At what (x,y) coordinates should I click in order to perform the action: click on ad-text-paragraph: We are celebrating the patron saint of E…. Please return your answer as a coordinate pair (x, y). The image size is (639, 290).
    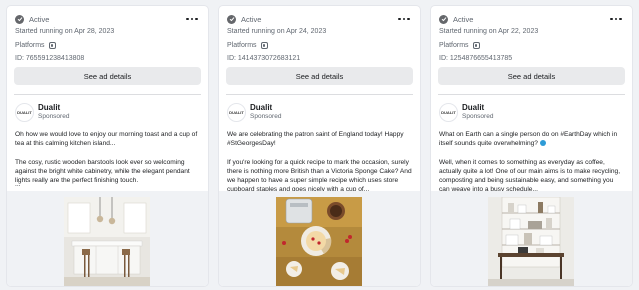
    Looking at the image, I should click on (315, 139).